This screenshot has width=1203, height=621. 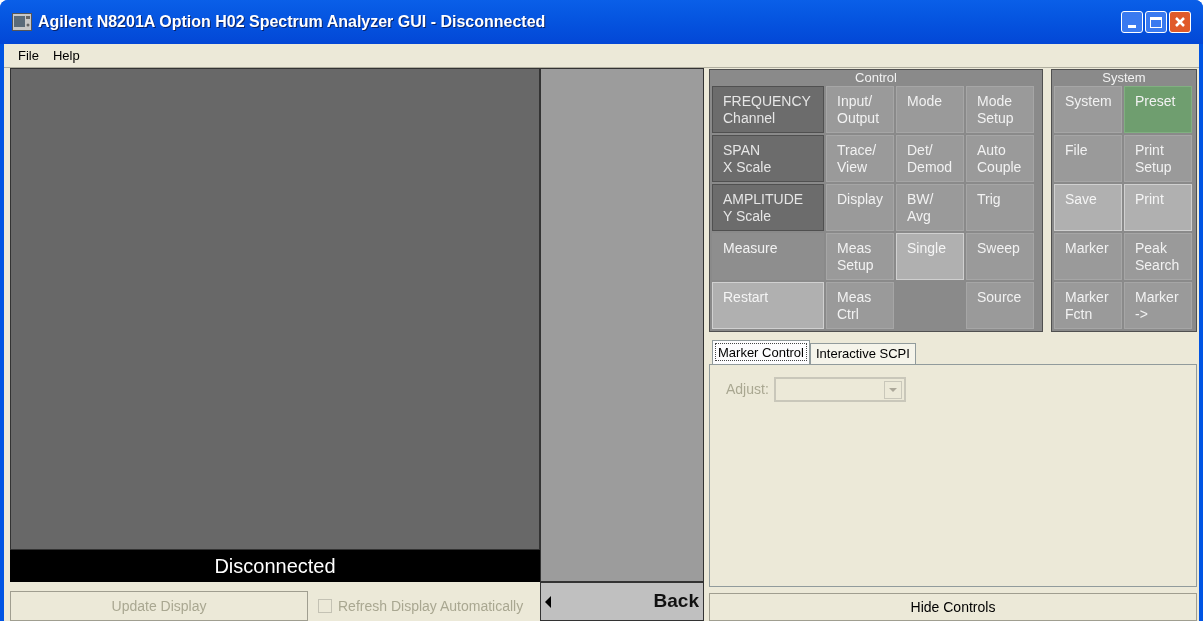 I want to click on soft-key: Det/ Demod, so click(x=930, y=158).